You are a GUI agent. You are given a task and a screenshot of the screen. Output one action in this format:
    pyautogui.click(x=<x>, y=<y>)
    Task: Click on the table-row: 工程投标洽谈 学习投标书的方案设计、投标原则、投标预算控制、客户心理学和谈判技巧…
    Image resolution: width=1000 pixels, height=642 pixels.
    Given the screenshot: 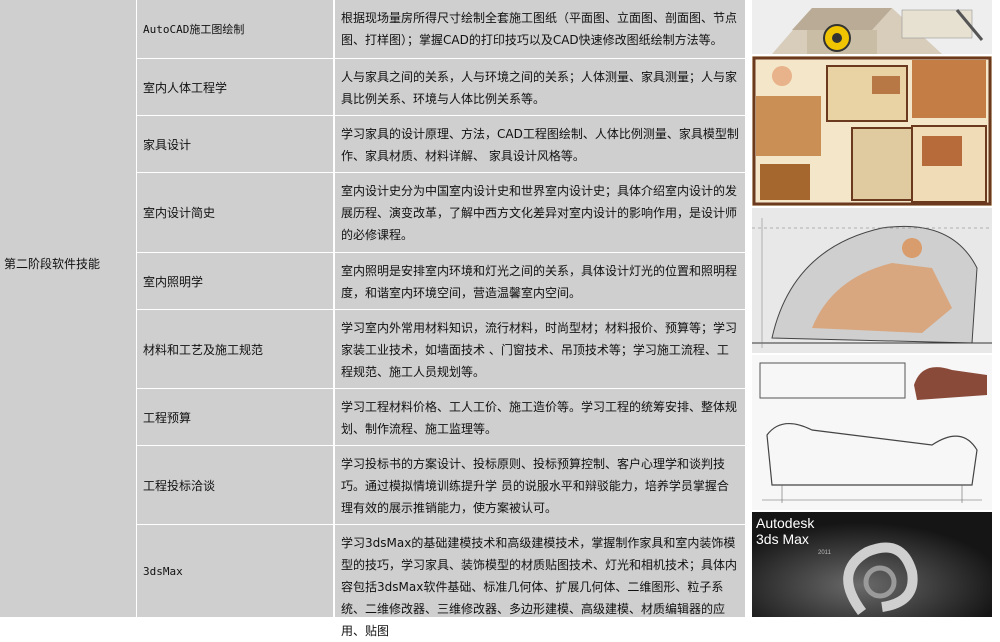 What is the action you would take?
    pyautogui.click(x=441, y=485)
    